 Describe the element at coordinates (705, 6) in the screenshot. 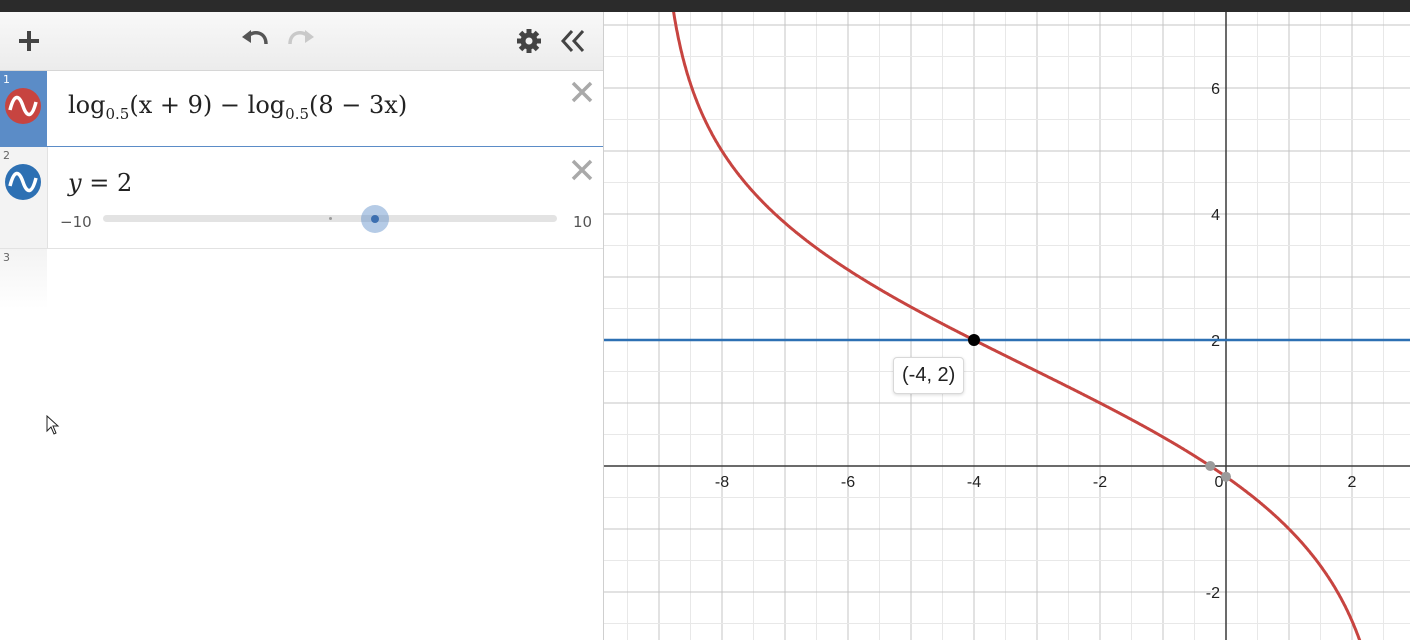

I see `window-top-bar` at that location.